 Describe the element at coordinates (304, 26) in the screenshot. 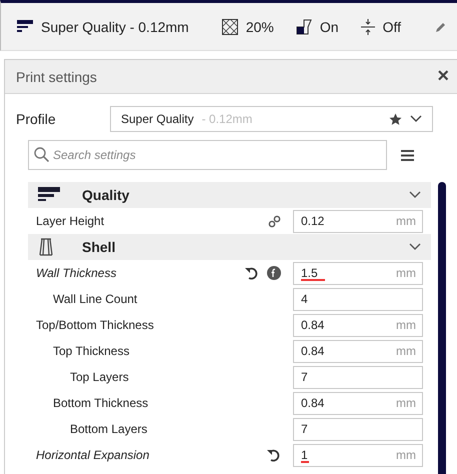

I see `support-icon` at that location.